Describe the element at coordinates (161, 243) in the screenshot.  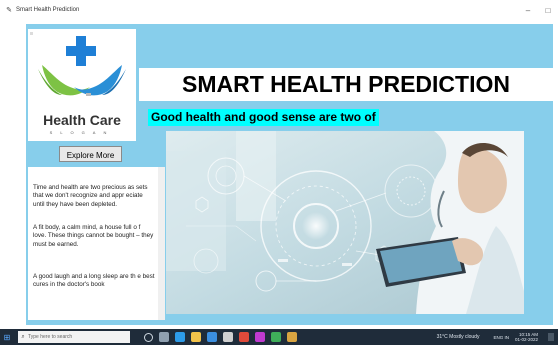
I see `text-area-scrollbar` at that location.